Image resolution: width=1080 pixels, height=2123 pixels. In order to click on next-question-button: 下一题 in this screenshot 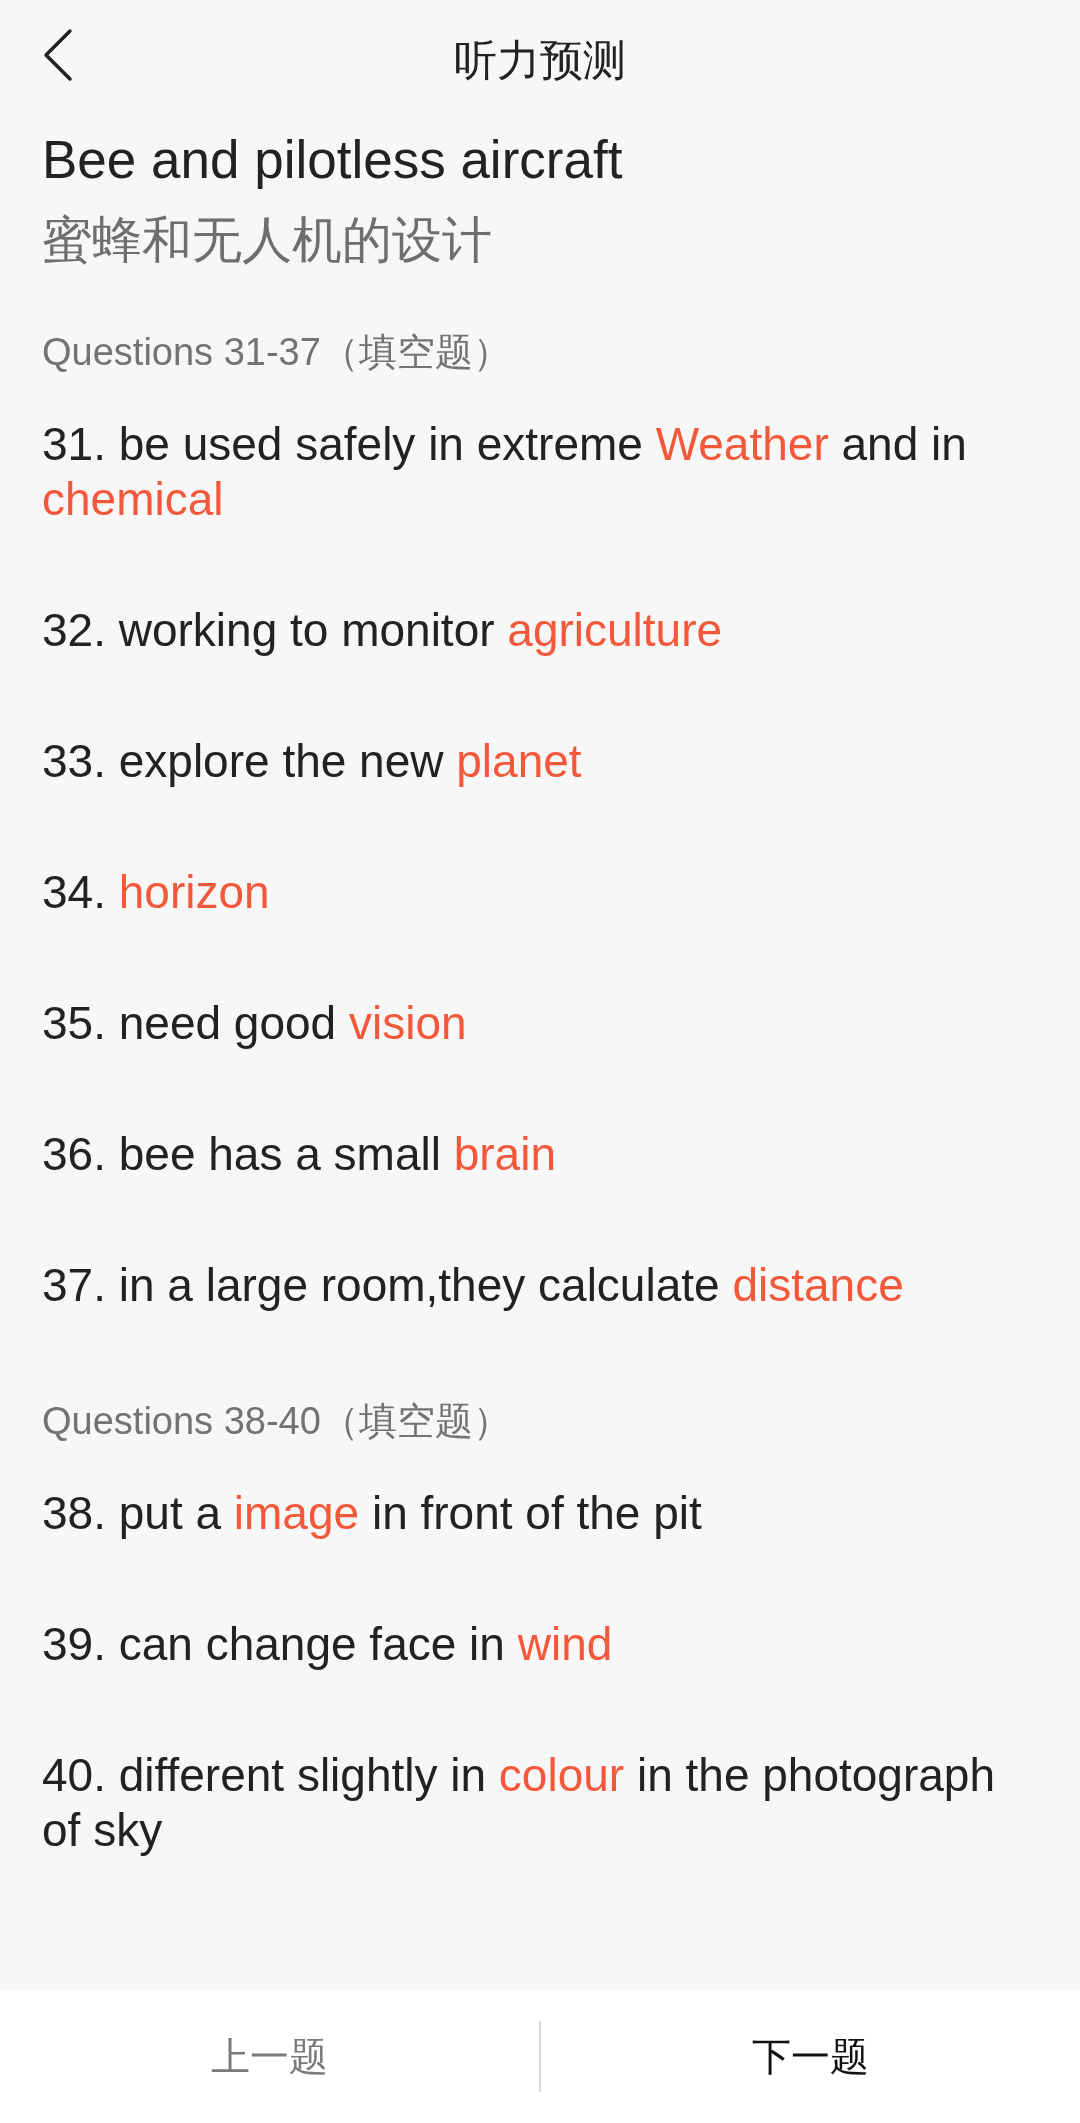, I will do `click(810, 2056)`.